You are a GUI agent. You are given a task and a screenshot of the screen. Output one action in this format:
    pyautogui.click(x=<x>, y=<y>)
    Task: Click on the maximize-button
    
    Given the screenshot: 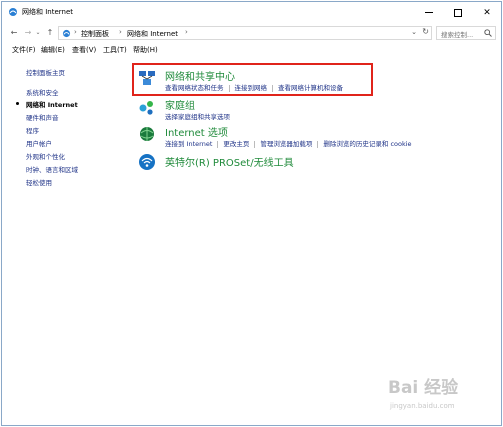 What is the action you would take?
    pyautogui.click(x=458, y=12)
    